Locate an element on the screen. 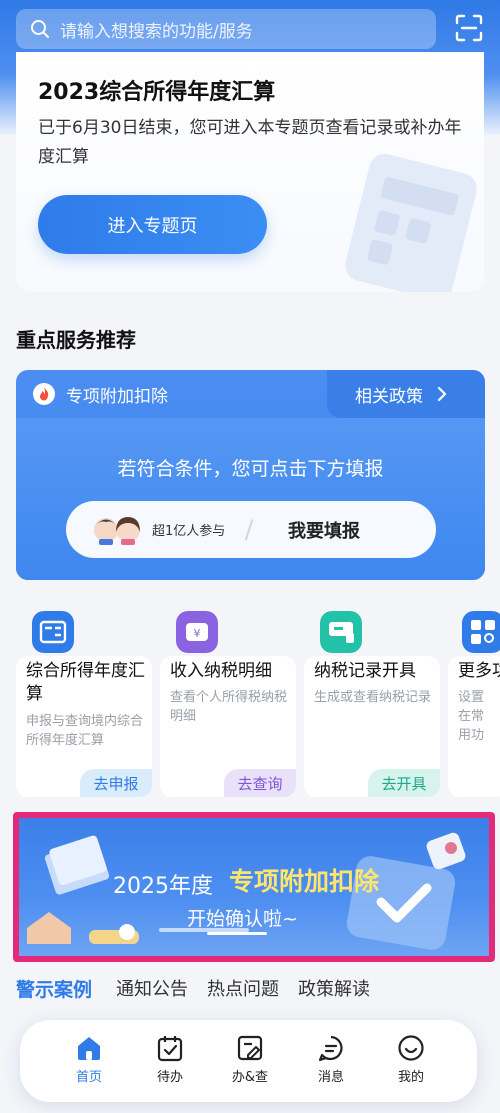 This screenshot has height=1113, width=500. service-card-income: 收入纳税明细 查看个人所得税纳税明细 去查询 is located at coordinates (228, 726).